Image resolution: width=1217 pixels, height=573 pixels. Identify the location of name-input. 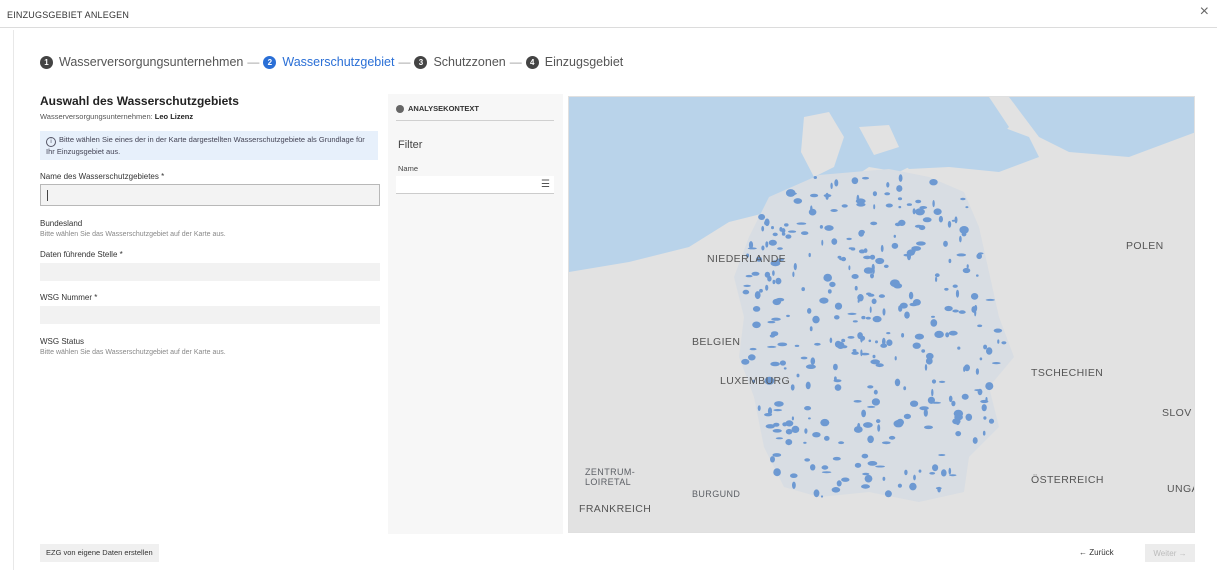
(210, 195).